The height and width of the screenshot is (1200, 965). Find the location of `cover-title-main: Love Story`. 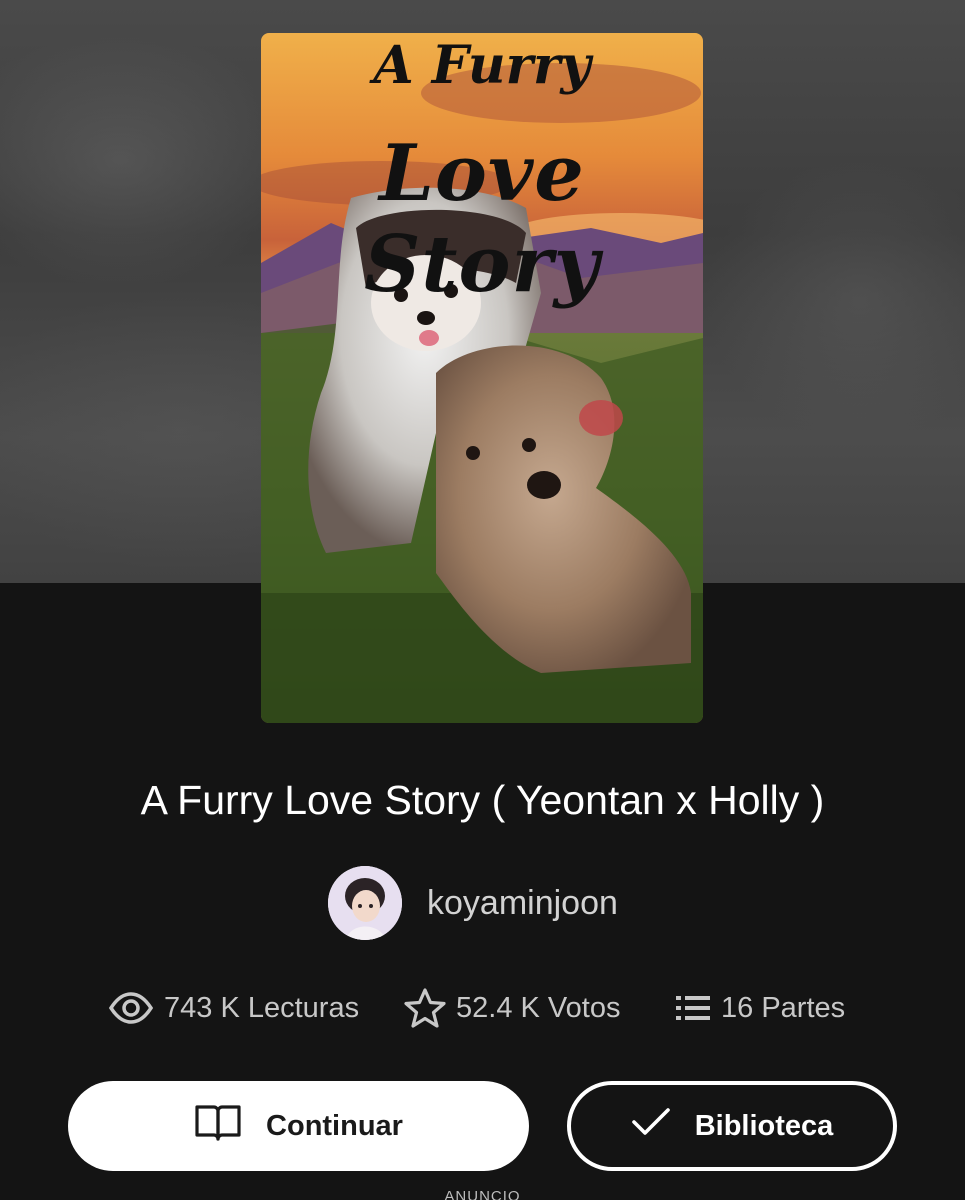

cover-title-main: Love Story is located at coordinates (482, 219).